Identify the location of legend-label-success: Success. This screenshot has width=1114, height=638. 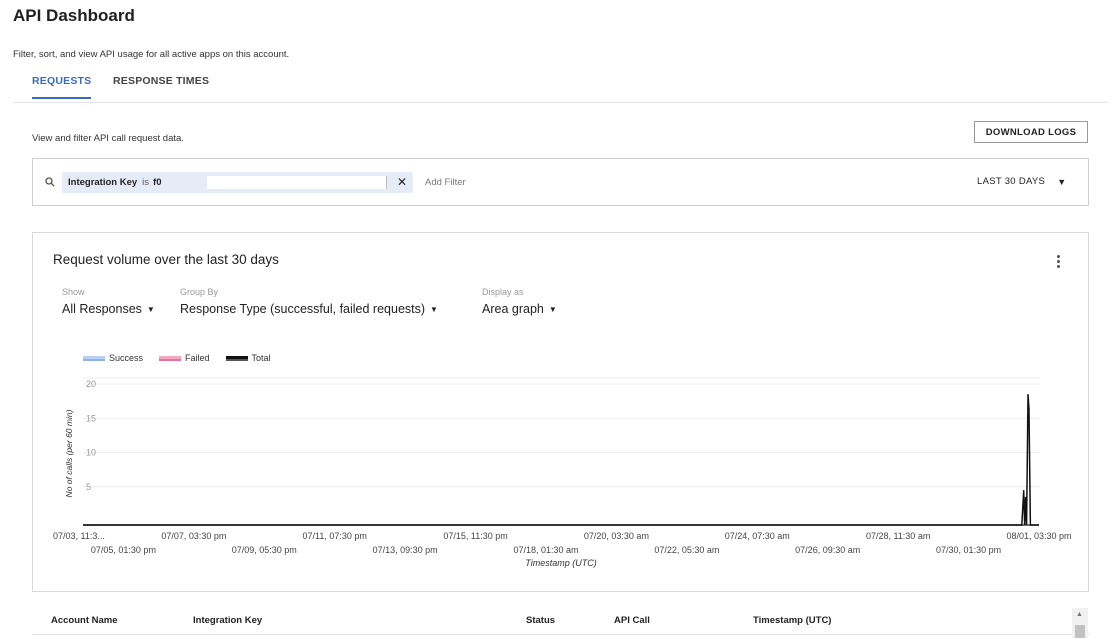
(126, 358).